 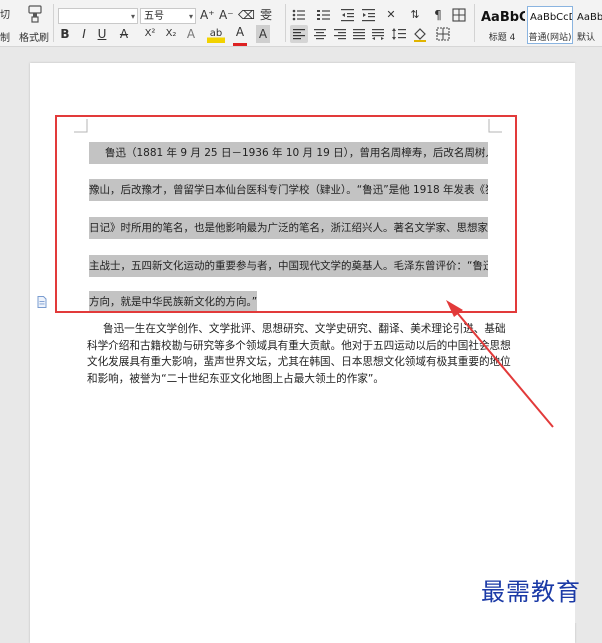 I want to click on watermark-text: 最需教育, so click(x=531, y=592).